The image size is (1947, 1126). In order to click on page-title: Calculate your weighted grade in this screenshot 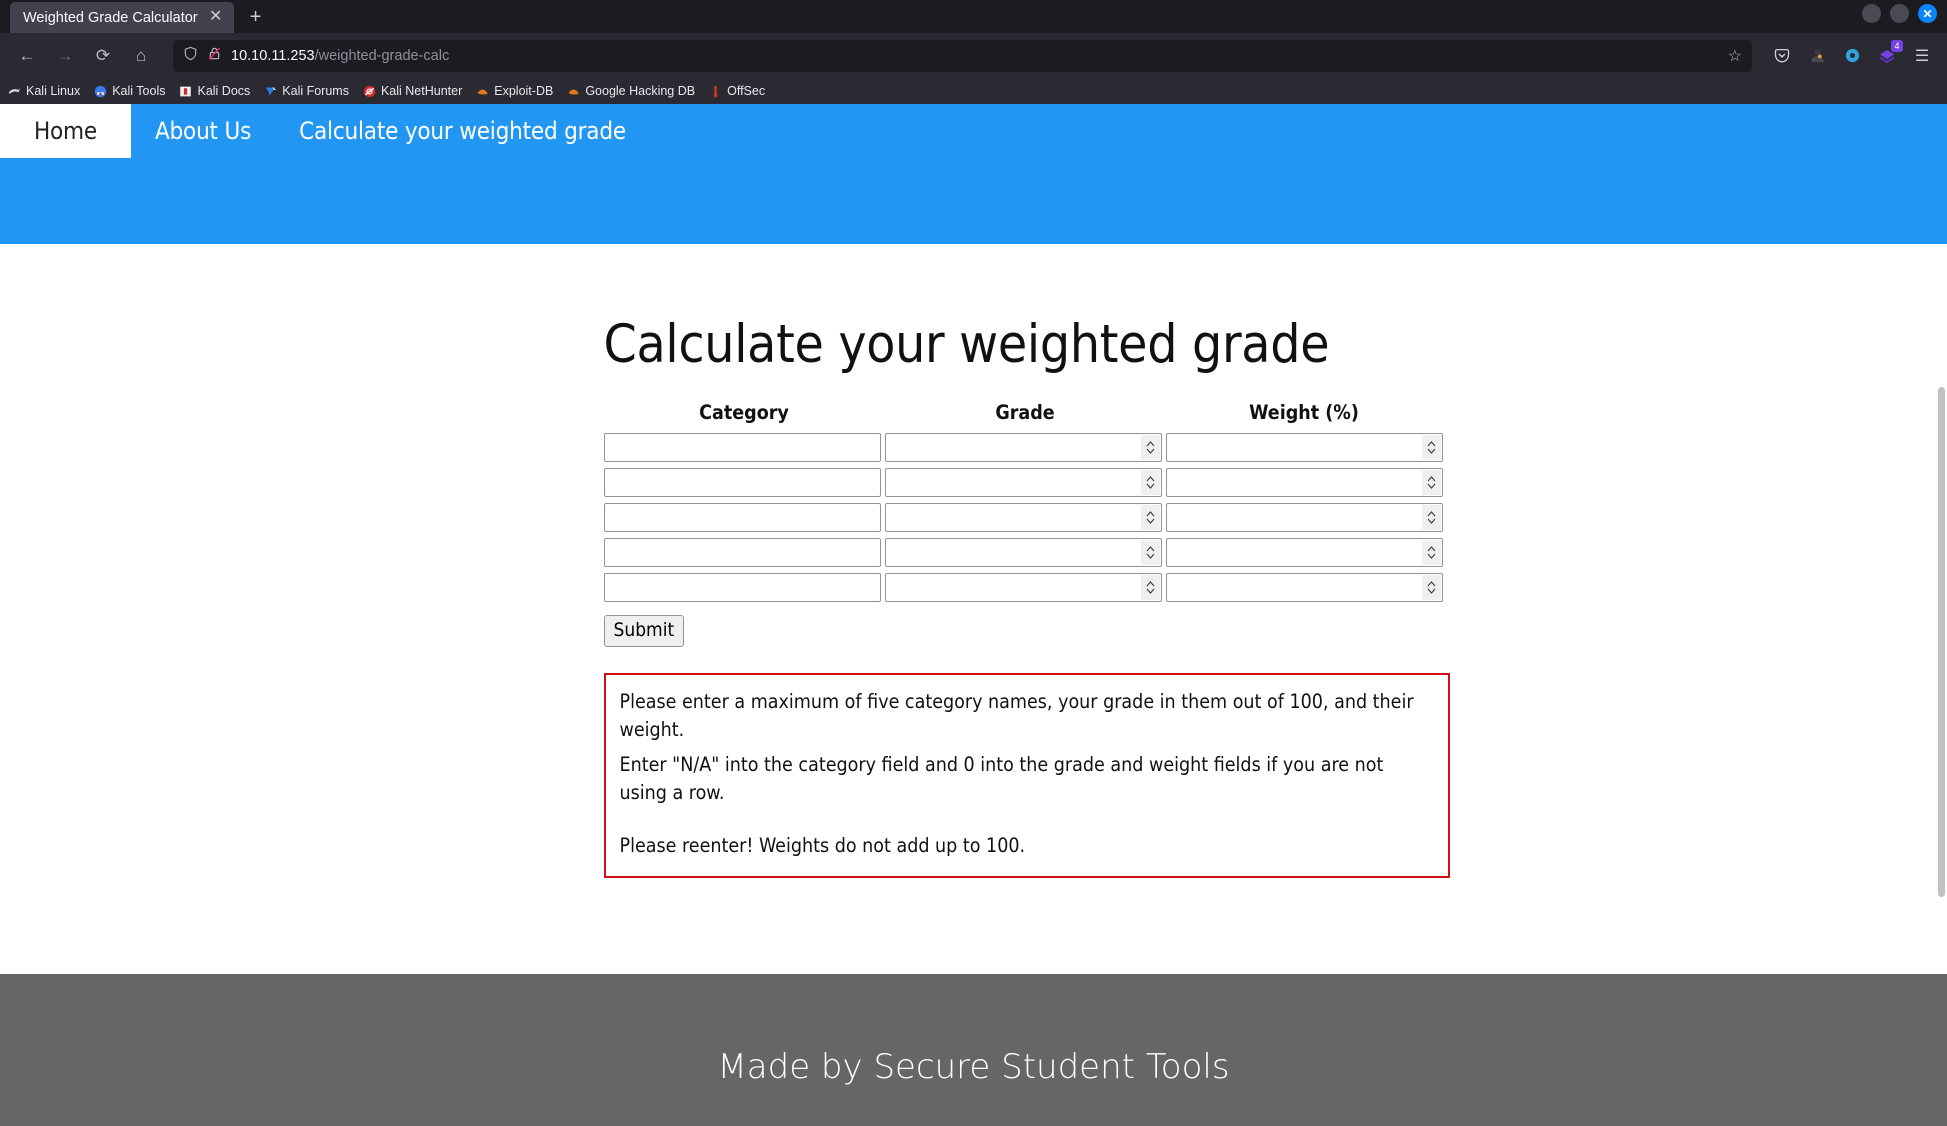, I will do `click(966, 344)`.